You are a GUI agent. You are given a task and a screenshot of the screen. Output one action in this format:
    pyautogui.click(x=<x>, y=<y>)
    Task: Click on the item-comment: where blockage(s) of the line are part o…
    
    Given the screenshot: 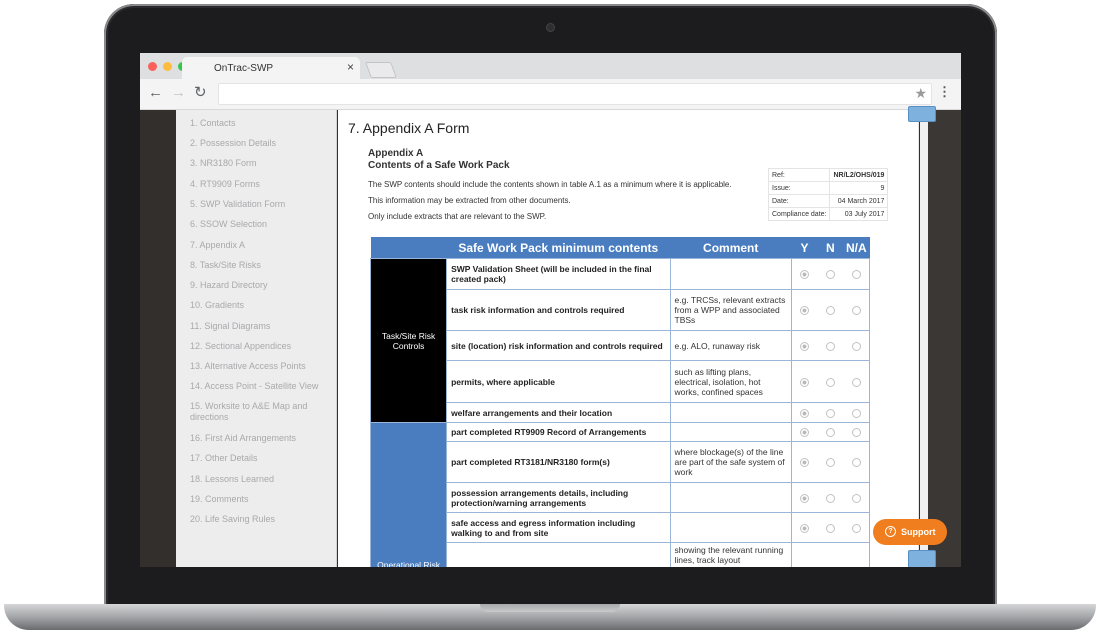 What is the action you would take?
    pyautogui.click(x=730, y=462)
    